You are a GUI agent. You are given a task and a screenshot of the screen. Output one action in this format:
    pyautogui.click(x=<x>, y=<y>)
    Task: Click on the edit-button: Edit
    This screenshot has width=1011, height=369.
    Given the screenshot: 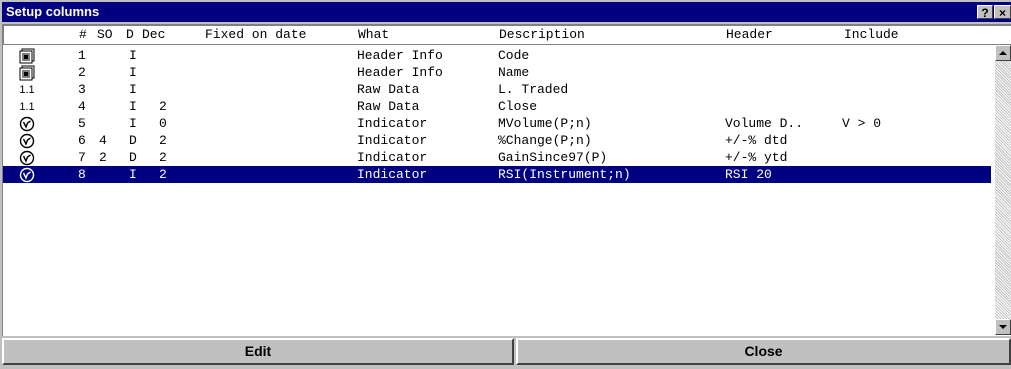 What is the action you would take?
    pyautogui.click(x=258, y=351)
    